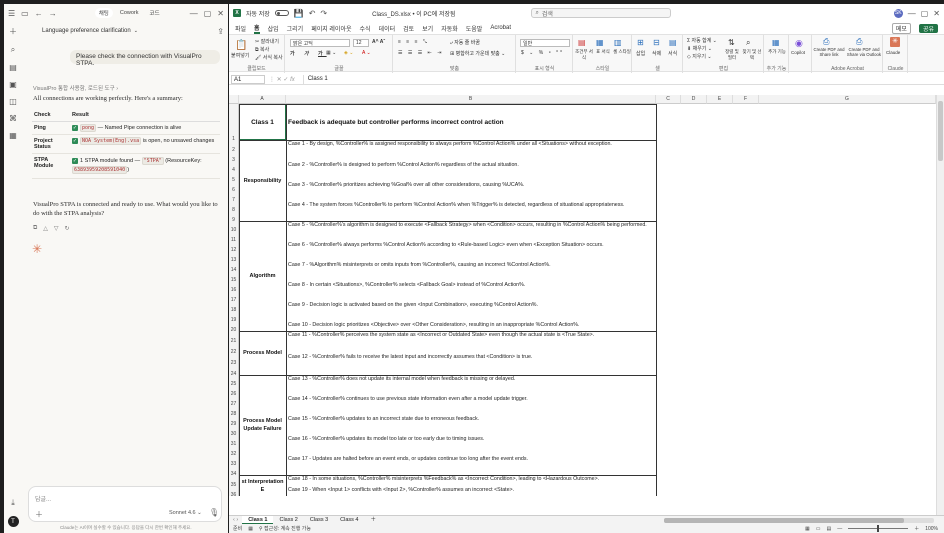  What do you see at coordinates (13, 67) in the screenshot?
I see `chats-icon: ▤` at bounding box center [13, 67].